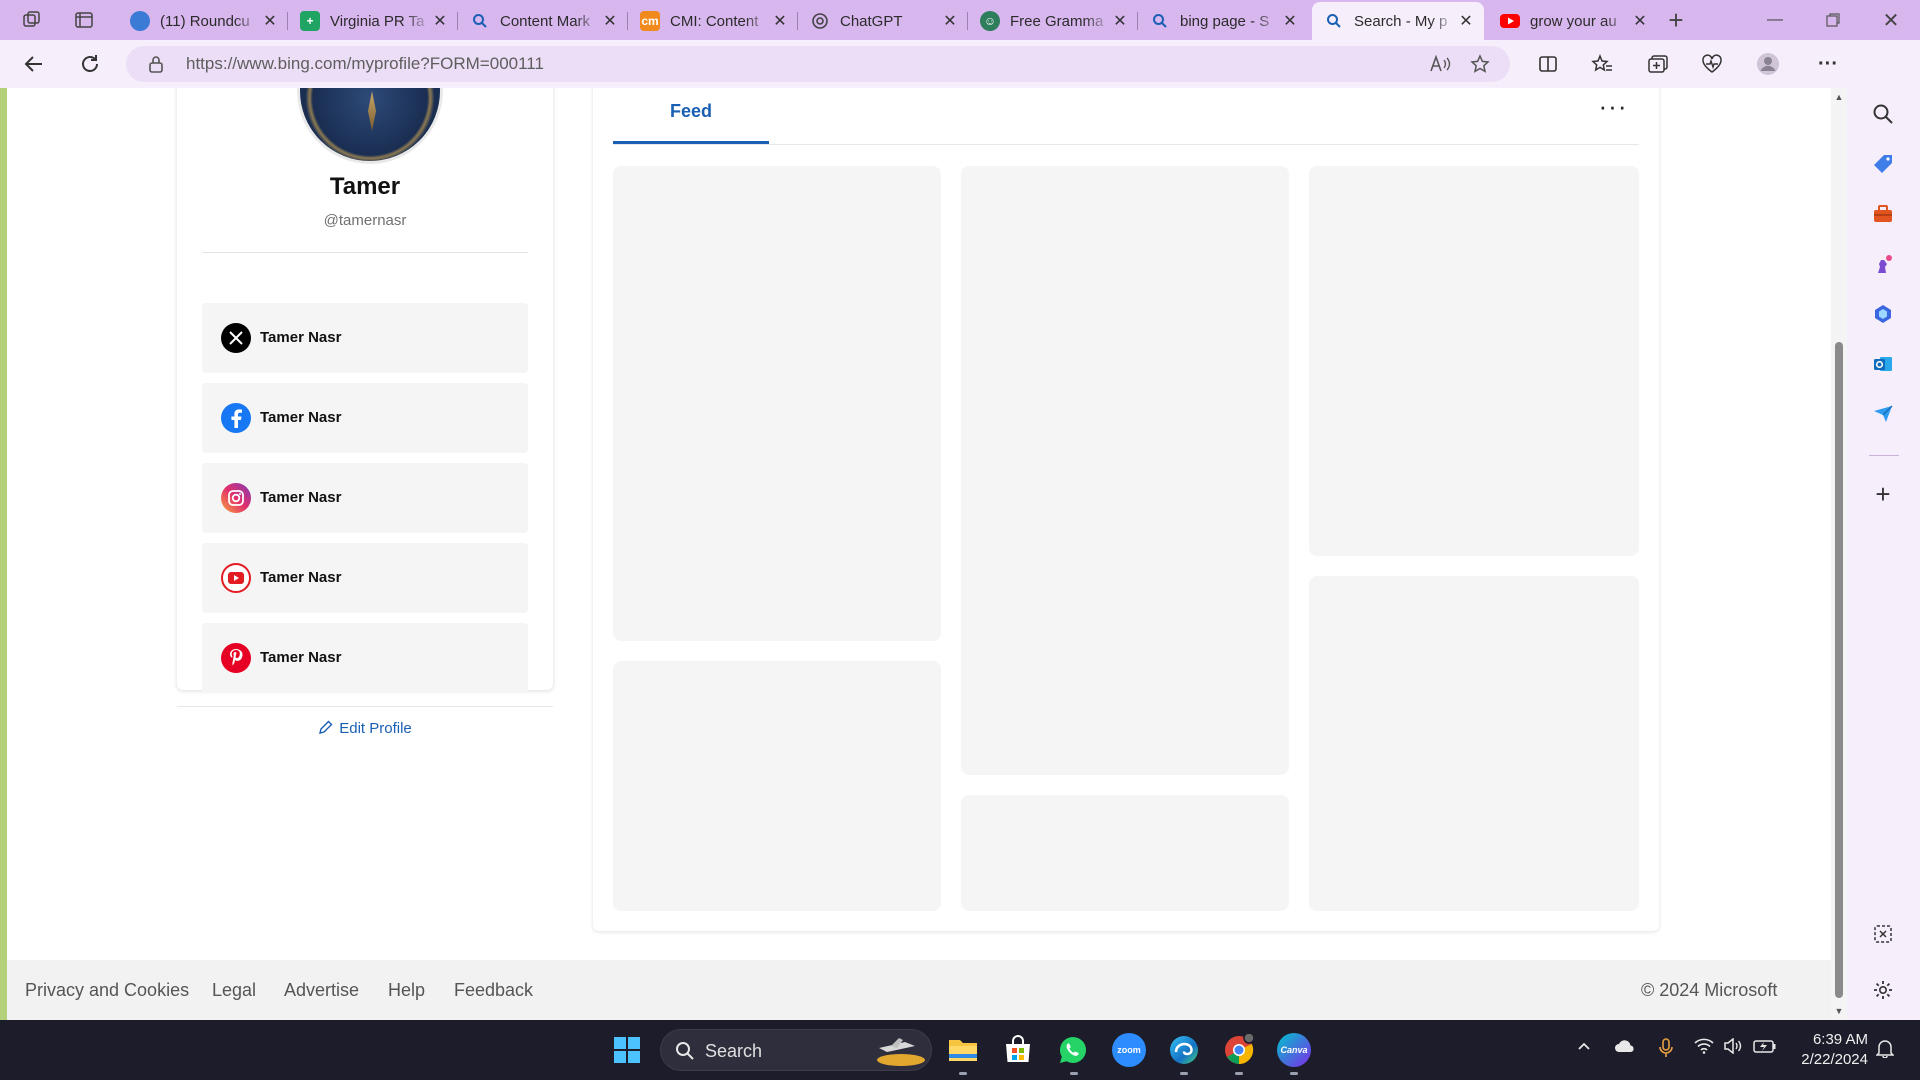 The height and width of the screenshot is (1080, 1920). What do you see at coordinates (691, 116) in the screenshot?
I see `tab-feed: Feed` at bounding box center [691, 116].